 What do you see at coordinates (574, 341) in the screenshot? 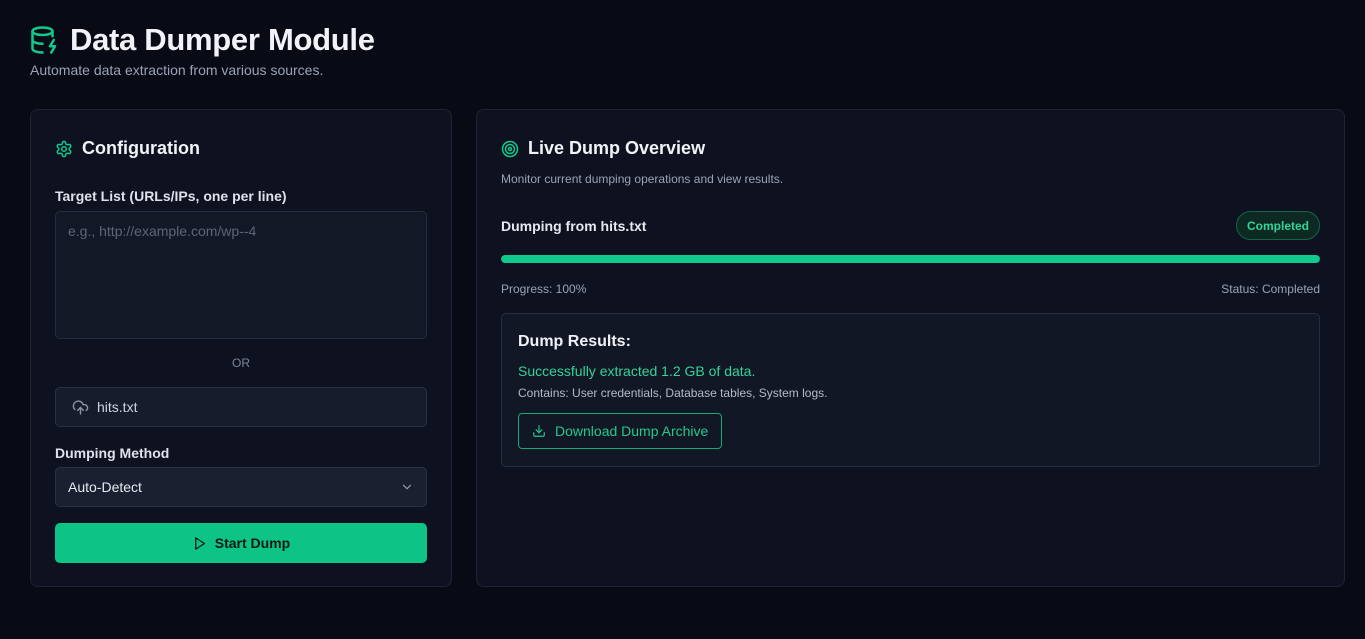
I see `results-title: Dump Results:` at bounding box center [574, 341].